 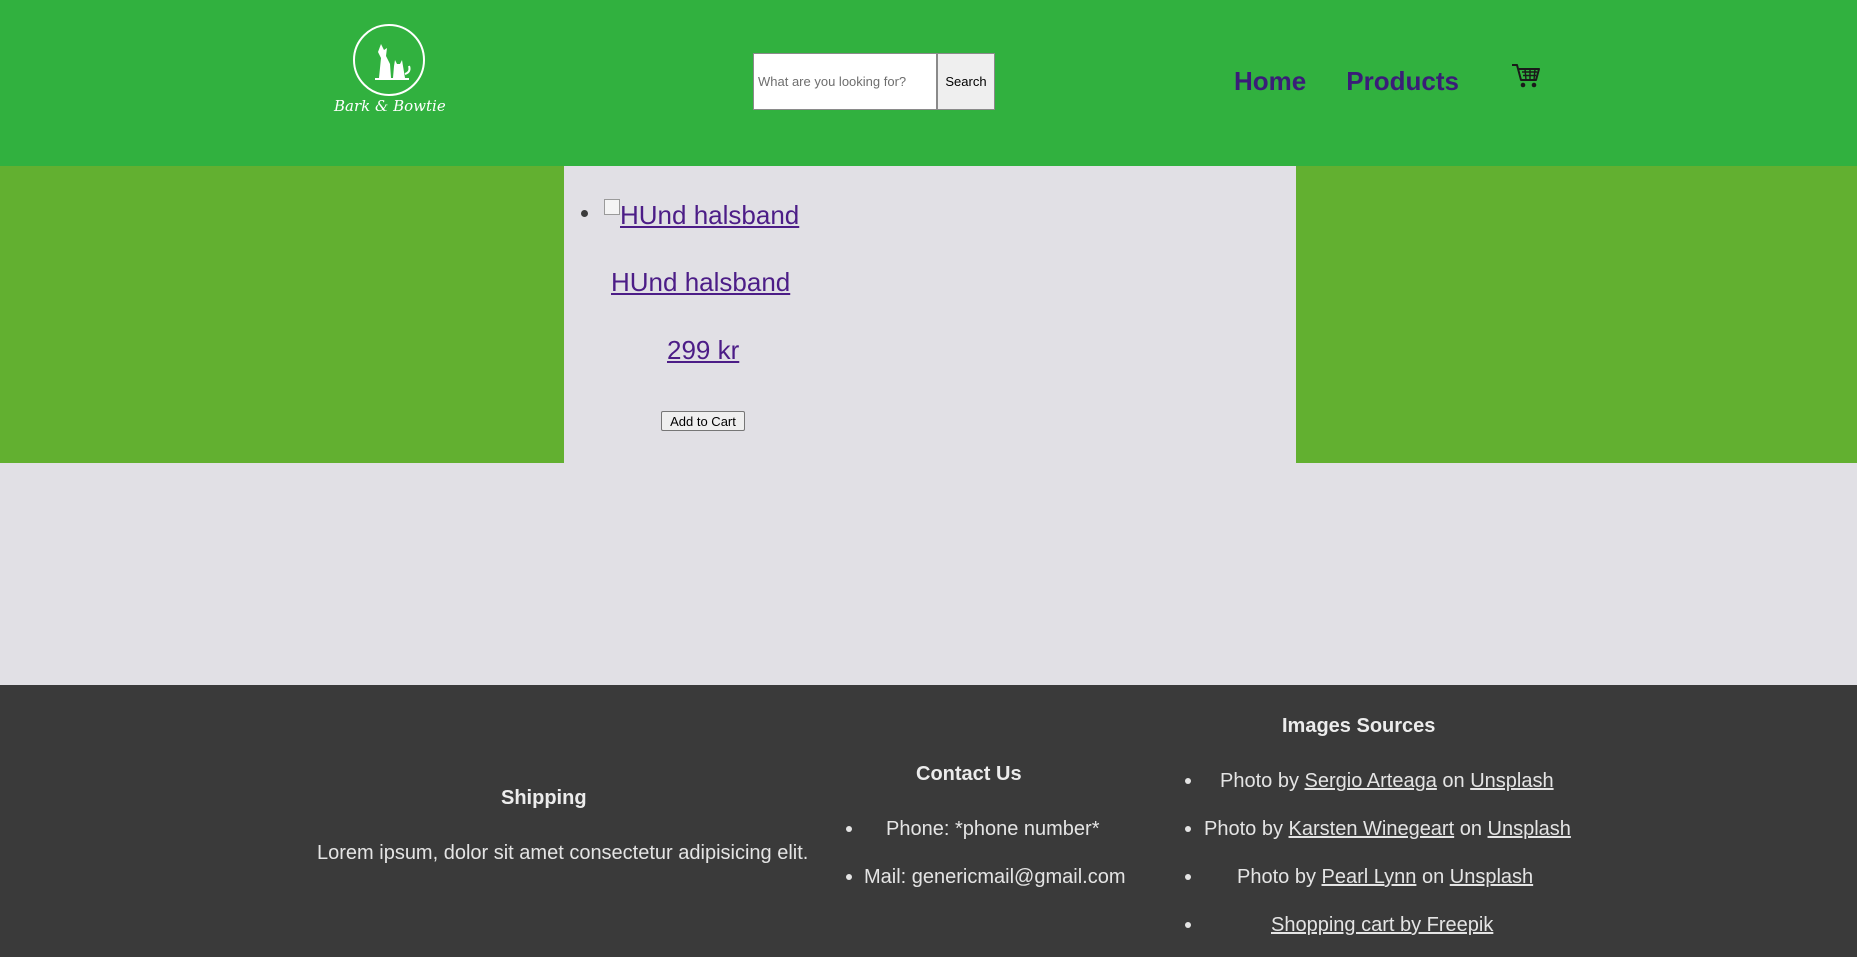 I want to click on nav-products-link: Products, so click(x=1402, y=81).